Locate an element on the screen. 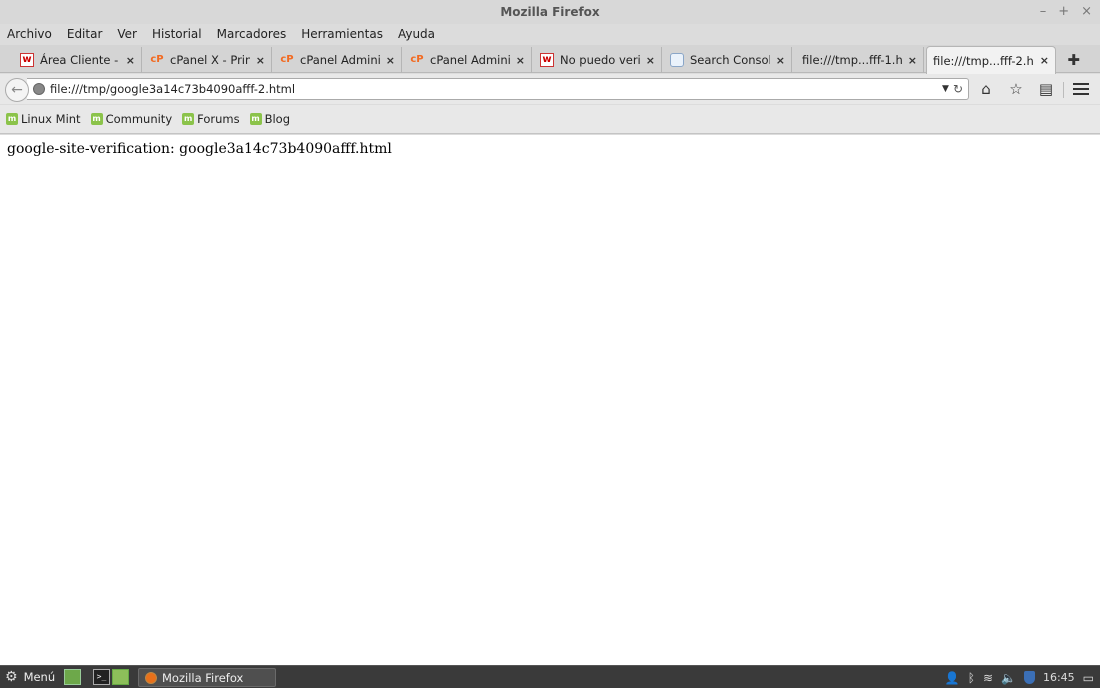  search-console-icon is located at coordinates (677, 60).